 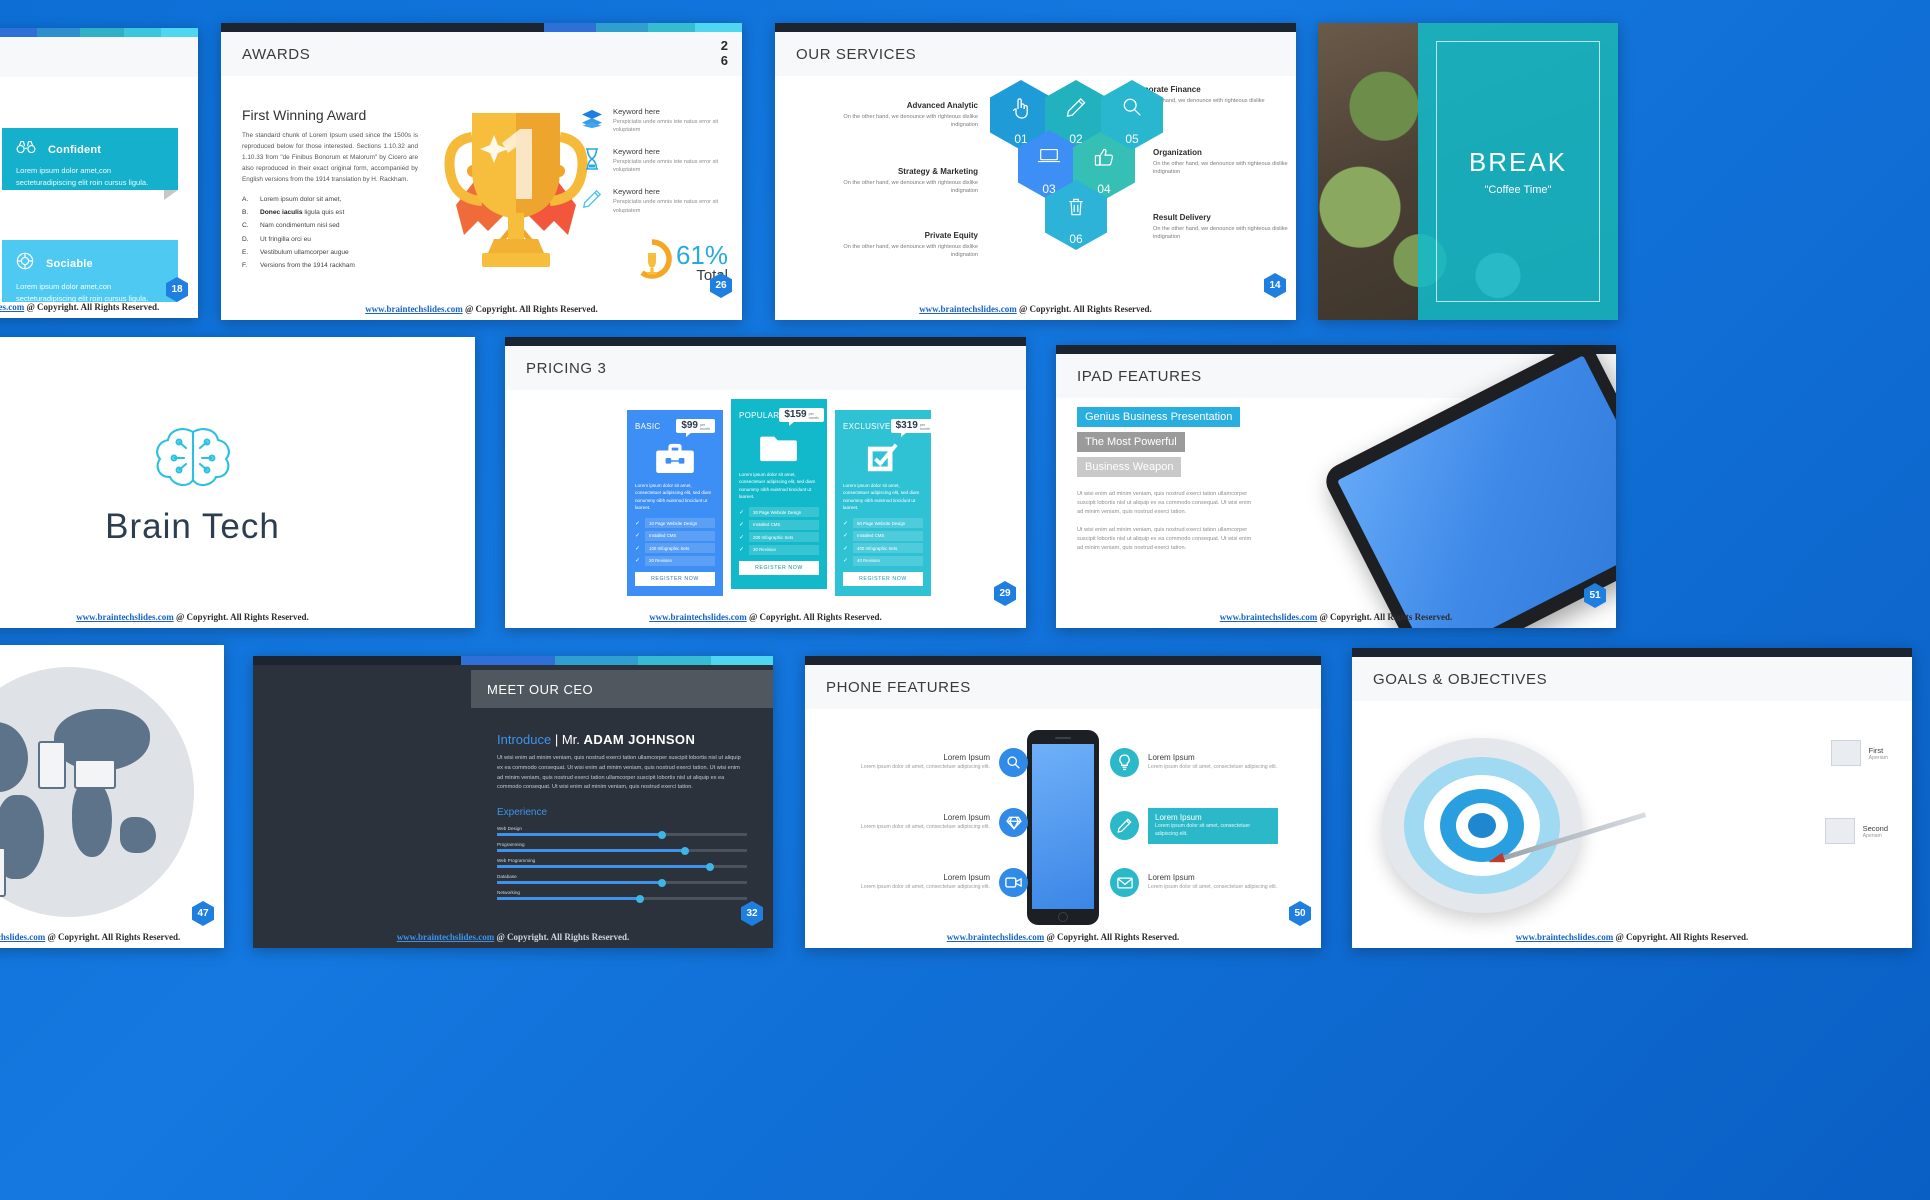 What do you see at coordinates (300, 226) in the screenshot?
I see `list-text: Nam condimentum nisl sed` at bounding box center [300, 226].